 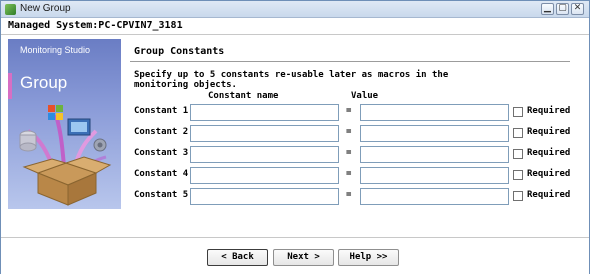 What do you see at coordinates (350, 61) in the screenshot?
I see `section-divider` at bounding box center [350, 61].